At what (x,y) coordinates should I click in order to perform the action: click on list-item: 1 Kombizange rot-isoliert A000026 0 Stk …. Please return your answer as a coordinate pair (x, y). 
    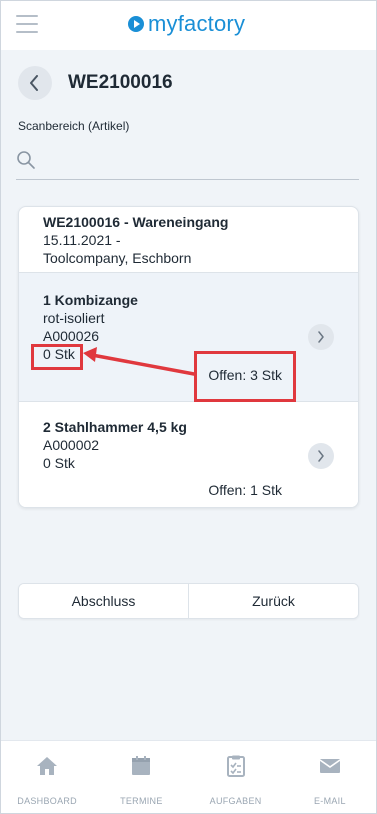
    Looking at the image, I should click on (188, 336).